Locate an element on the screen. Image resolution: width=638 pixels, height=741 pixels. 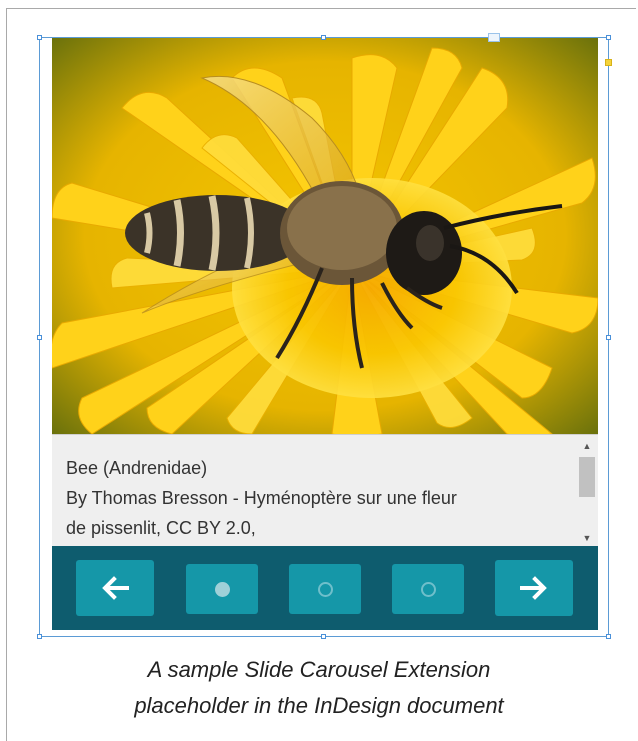
content-grabber-icon is located at coordinates (494, 37).